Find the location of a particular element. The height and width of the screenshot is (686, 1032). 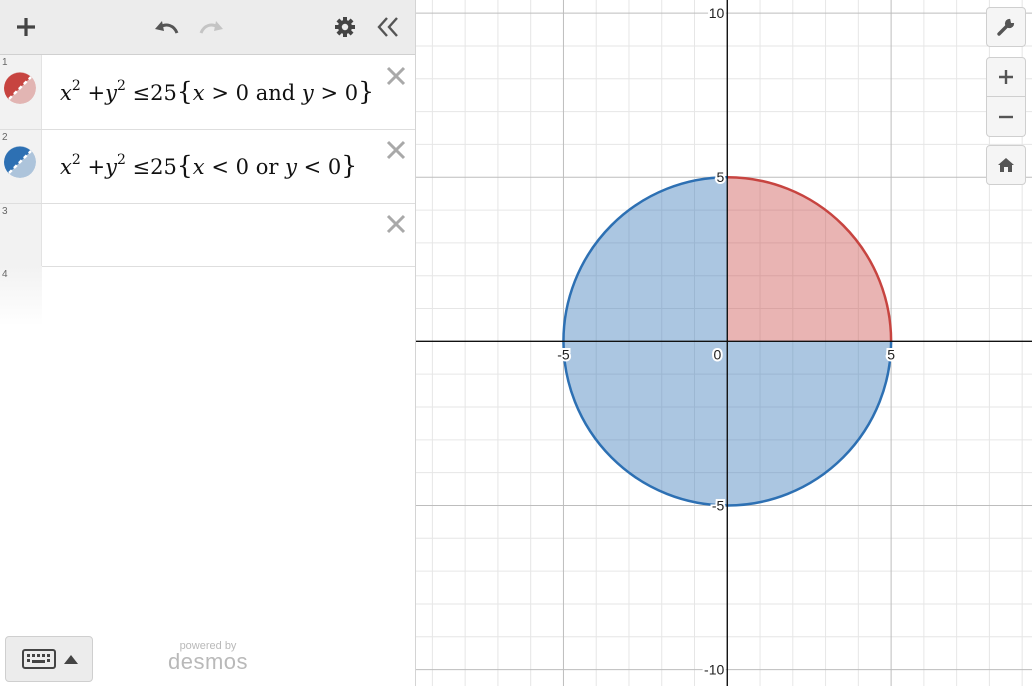

undo-icon is located at coordinates (167, 27).